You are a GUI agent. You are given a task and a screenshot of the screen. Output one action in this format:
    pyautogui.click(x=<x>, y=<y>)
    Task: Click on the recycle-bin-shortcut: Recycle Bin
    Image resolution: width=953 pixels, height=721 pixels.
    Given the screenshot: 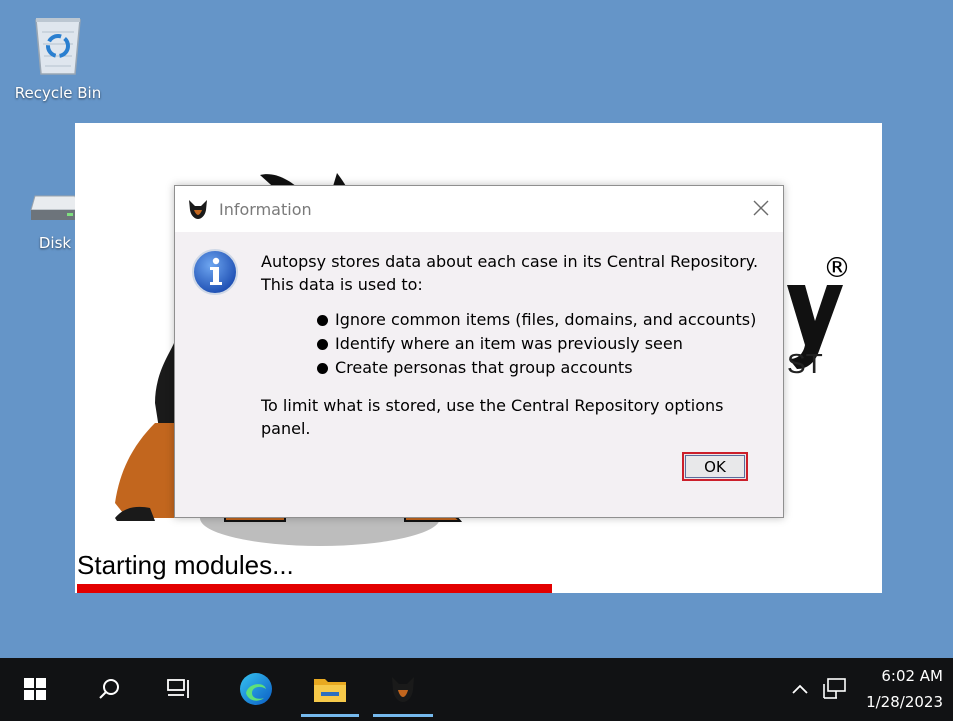 What is the action you would take?
    pyautogui.click(x=58, y=56)
    